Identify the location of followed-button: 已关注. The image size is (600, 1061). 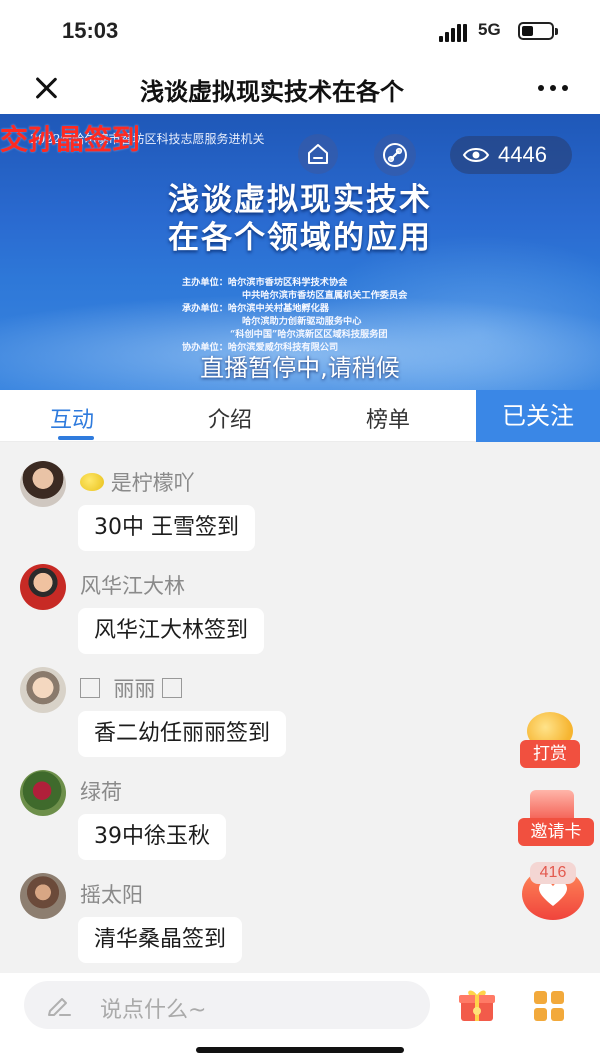
(538, 416).